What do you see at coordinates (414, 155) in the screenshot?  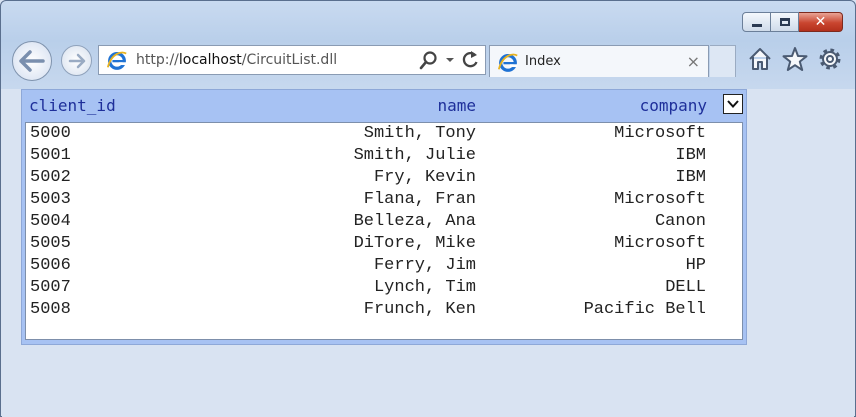 I see `cell-name: Smith, Julie` at bounding box center [414, 155].